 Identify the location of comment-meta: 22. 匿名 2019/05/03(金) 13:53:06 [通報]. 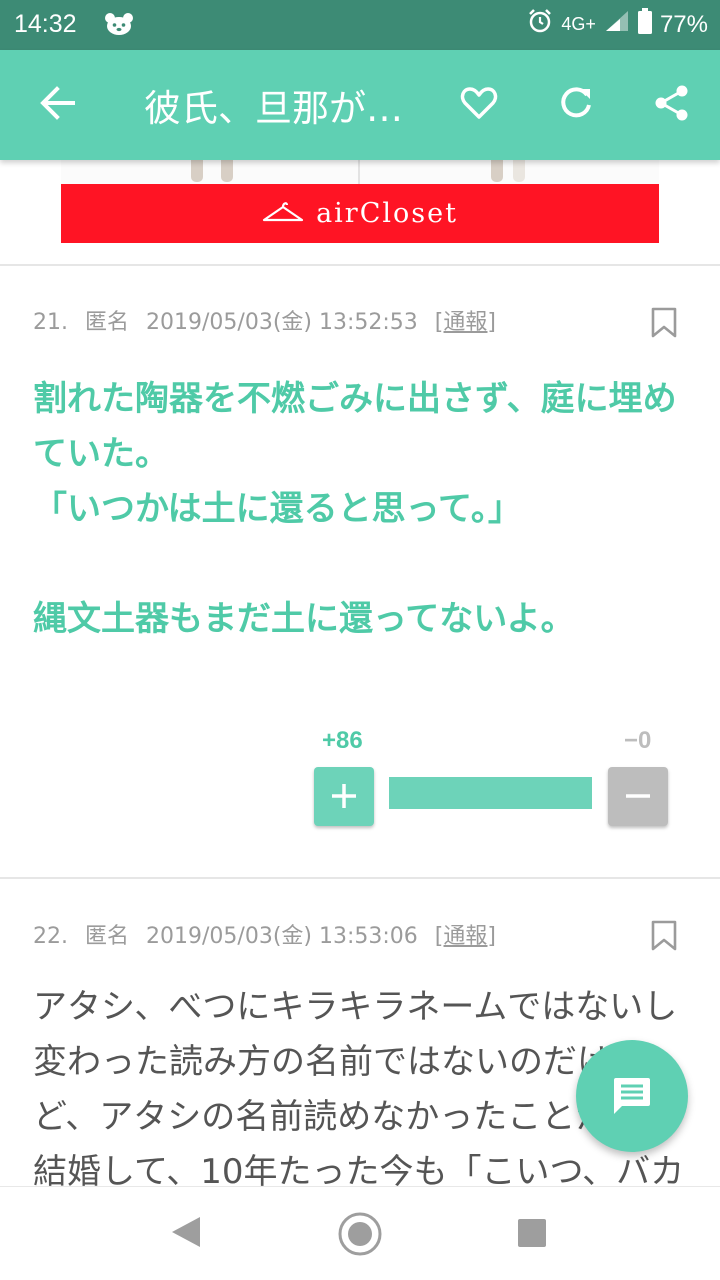
(269, 934).